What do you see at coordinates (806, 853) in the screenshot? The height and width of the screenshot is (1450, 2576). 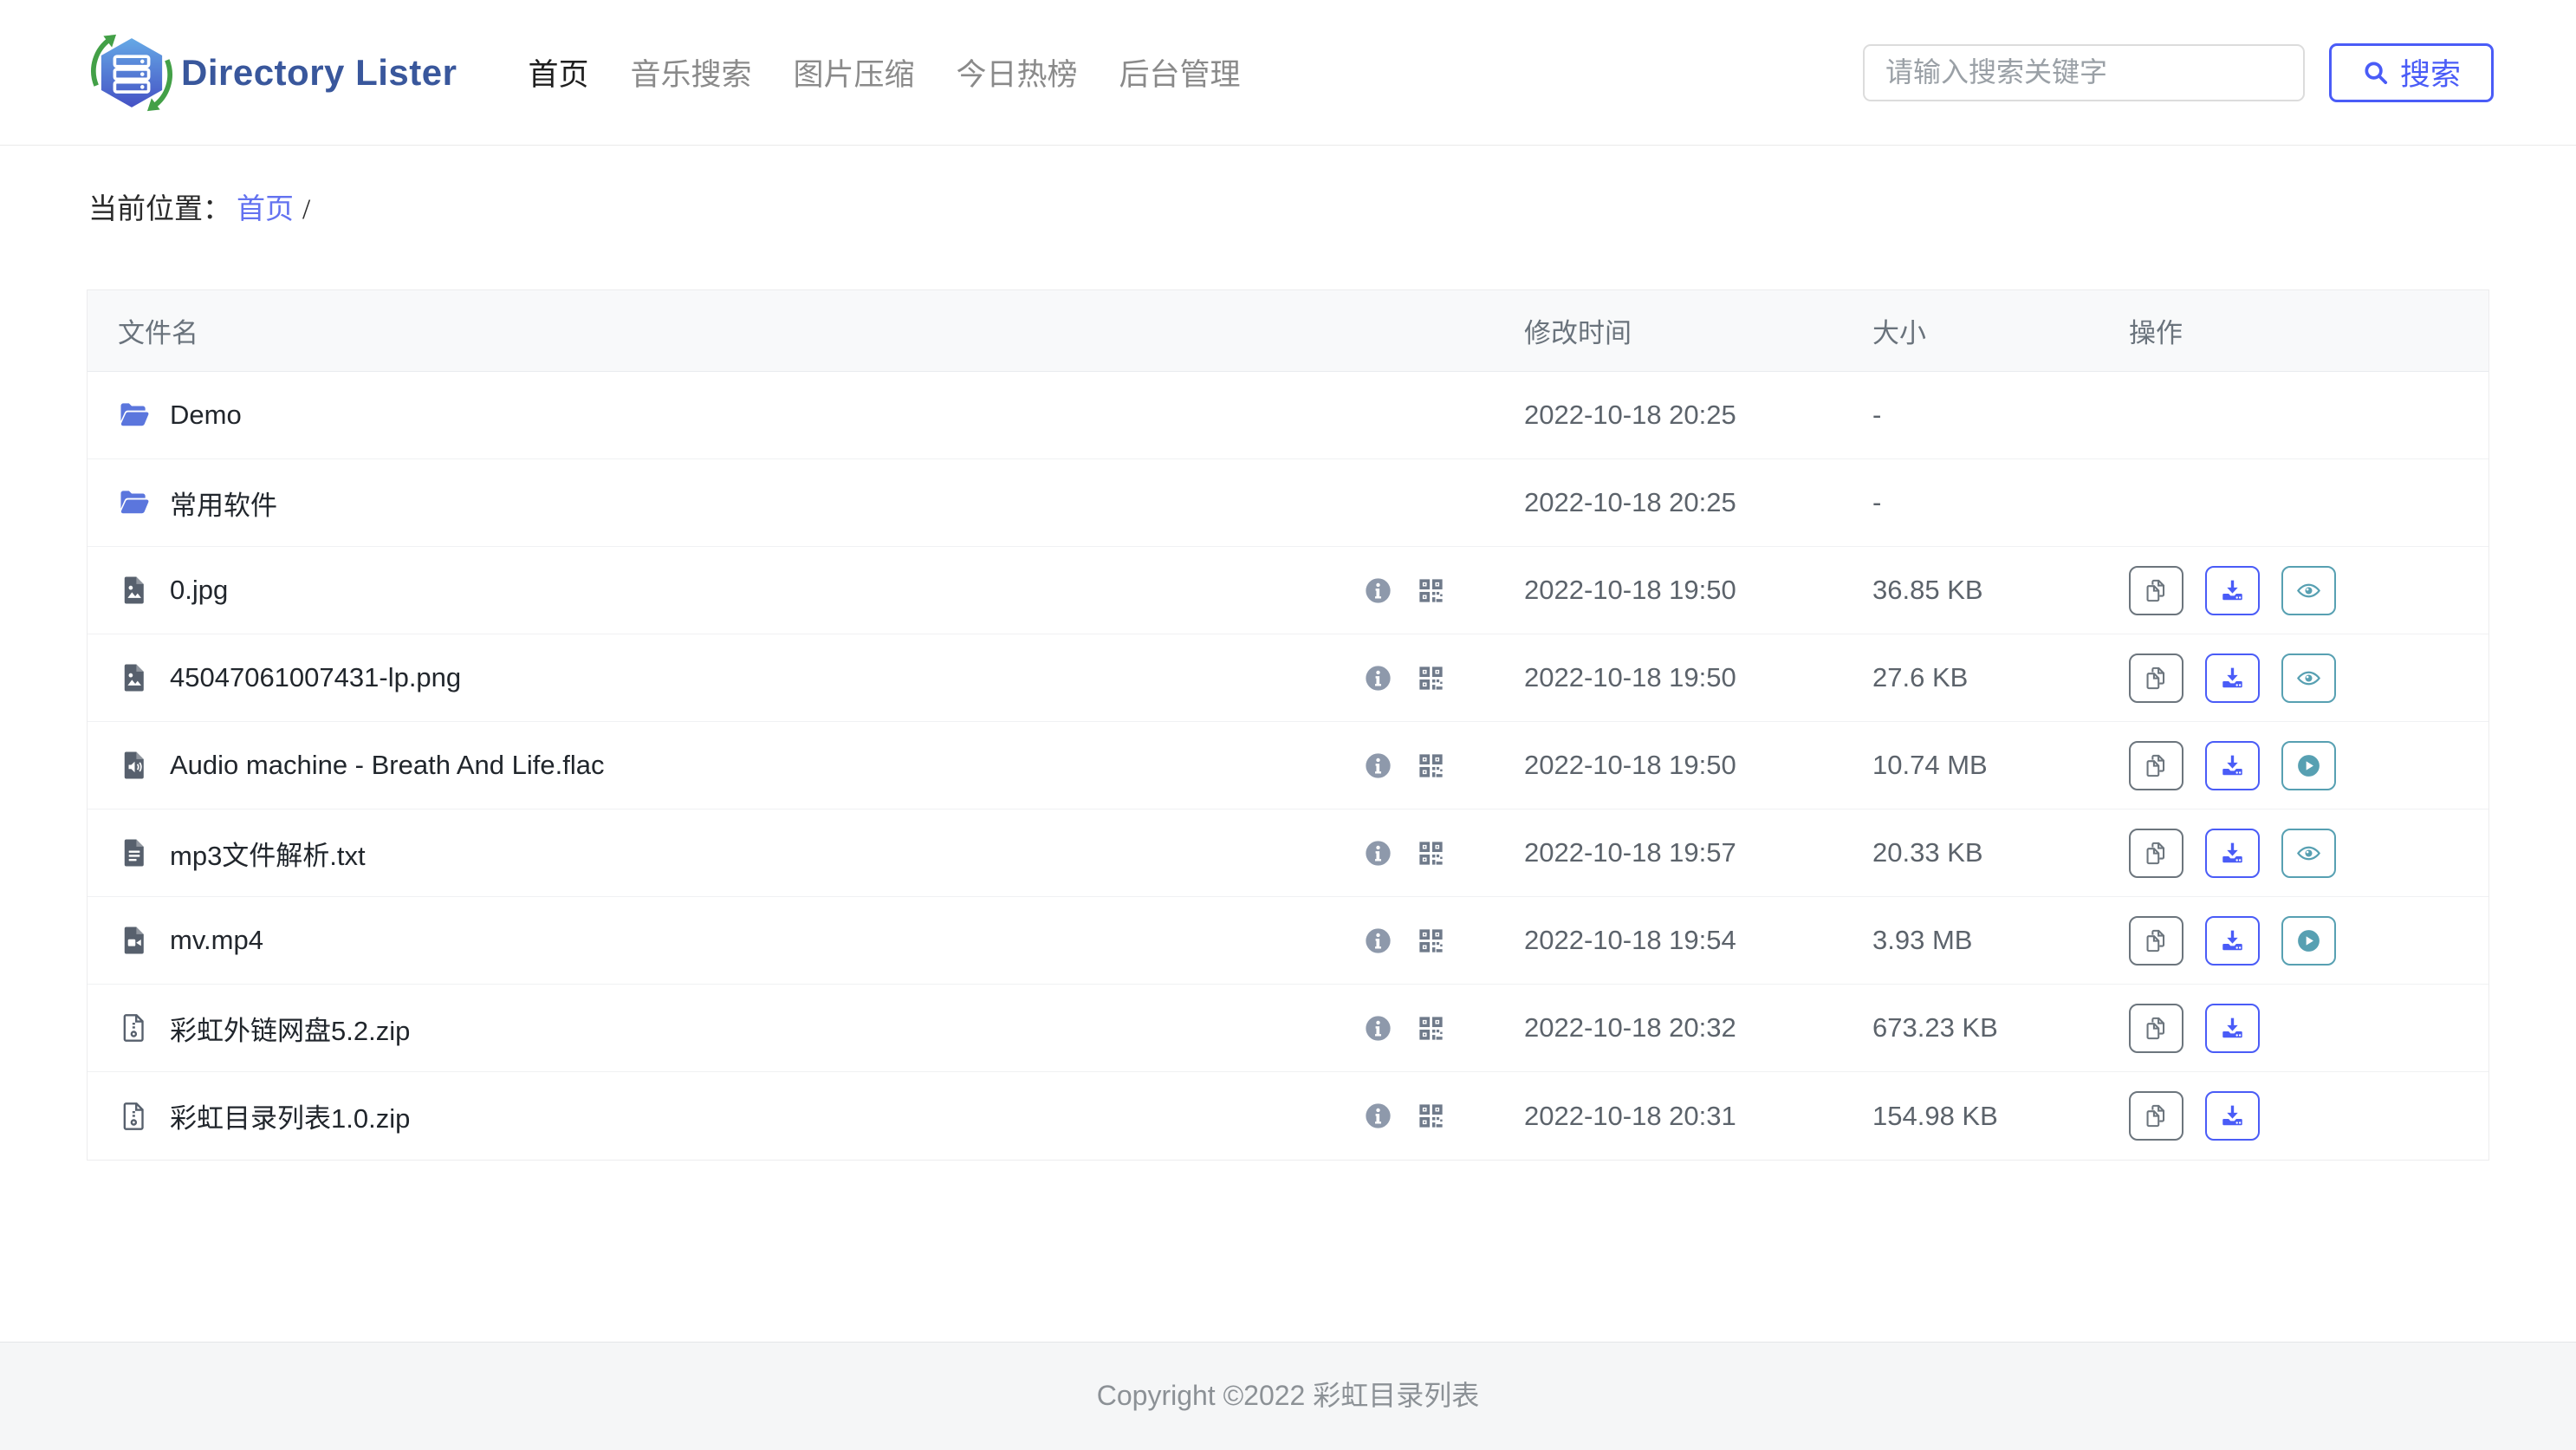 I see `file-name-cell: mp3文件解析.txt` at bounding box center [806, 853].